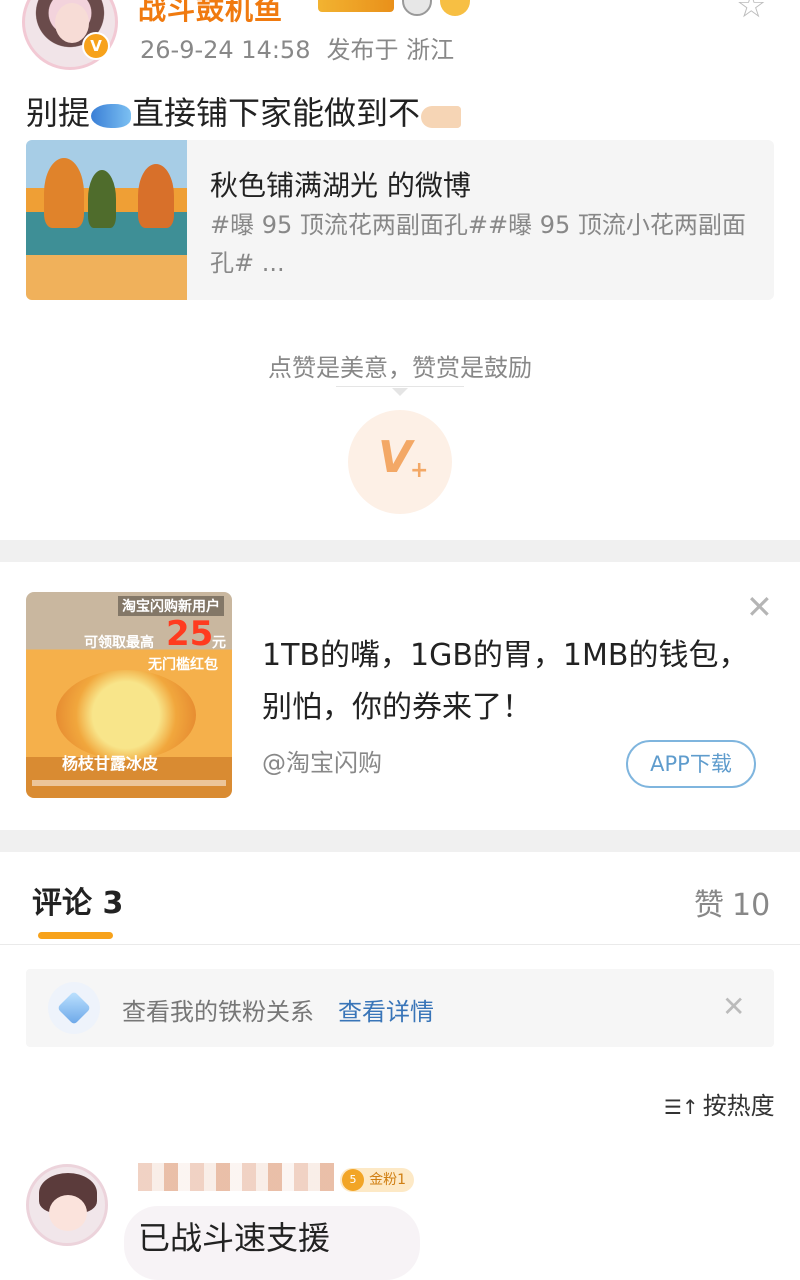 Image resolution: width=800 pixels, height=1280 pixels. Describe the element at coordinates (353, 1180) in the screenshot. I see `crown-icon: 5` at that location.